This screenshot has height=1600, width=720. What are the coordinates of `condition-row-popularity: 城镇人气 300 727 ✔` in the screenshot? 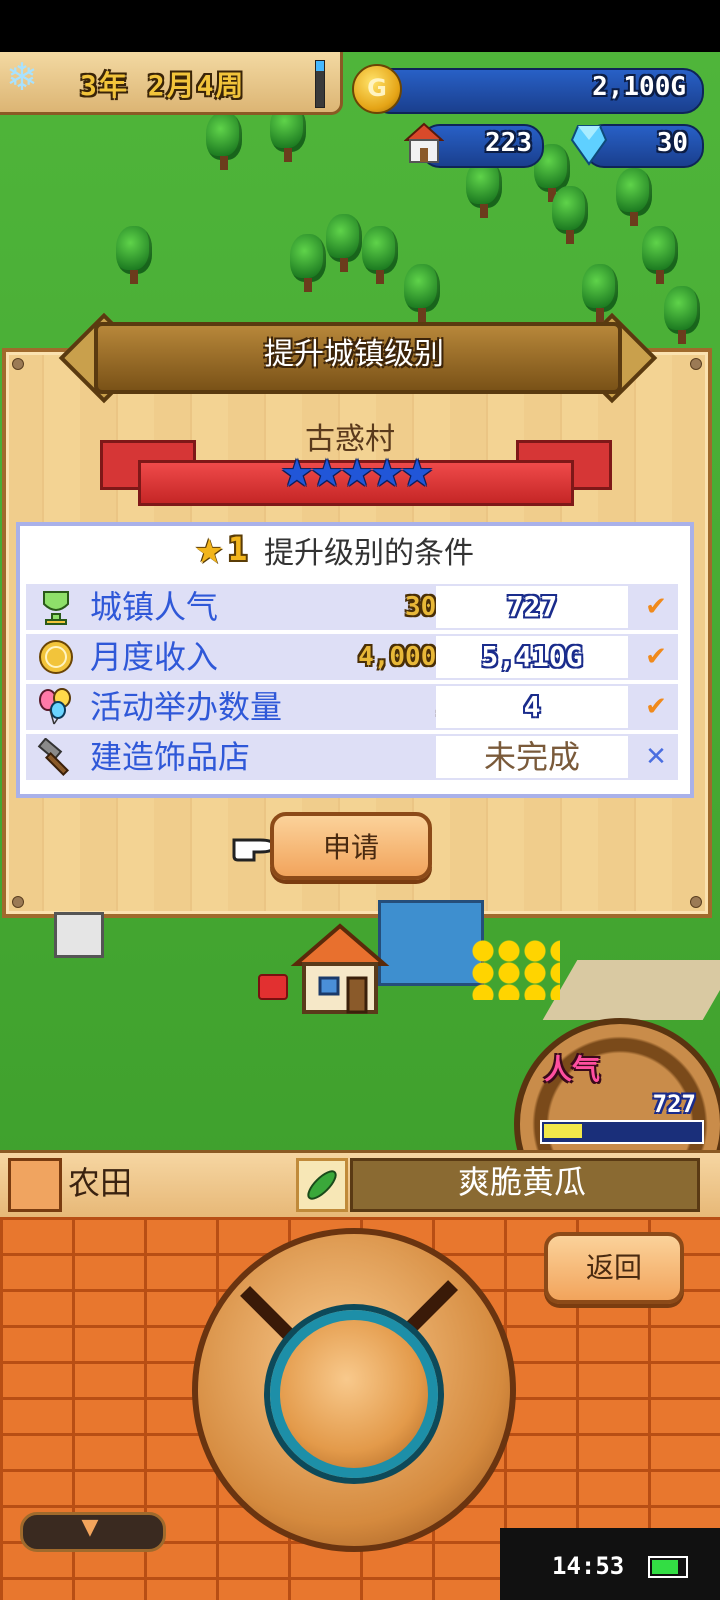 It's located at (352, 607).